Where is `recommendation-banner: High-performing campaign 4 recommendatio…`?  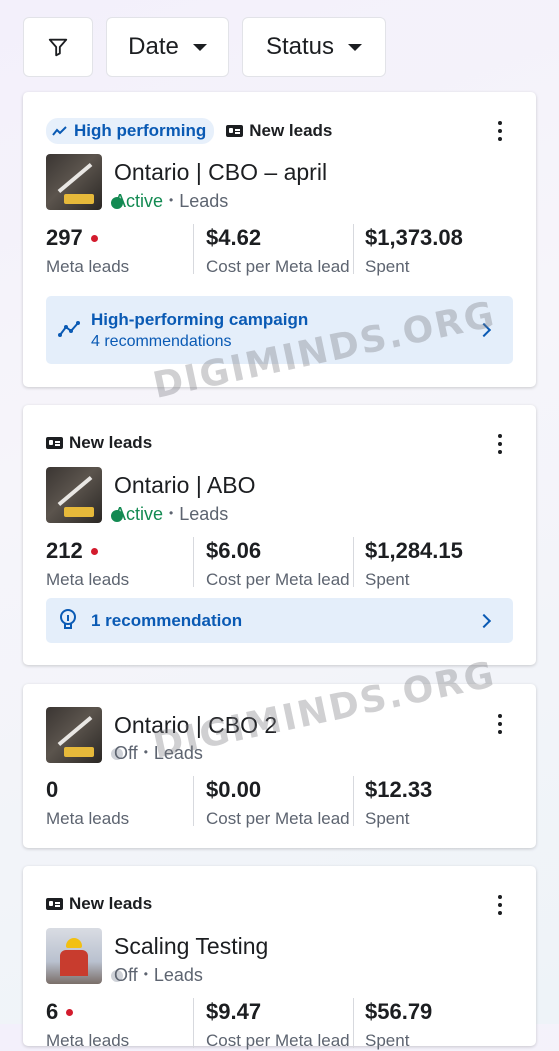 recommendation-banner: High-performing campaign 4 recommendatio… is located at coordinates (279, 330).